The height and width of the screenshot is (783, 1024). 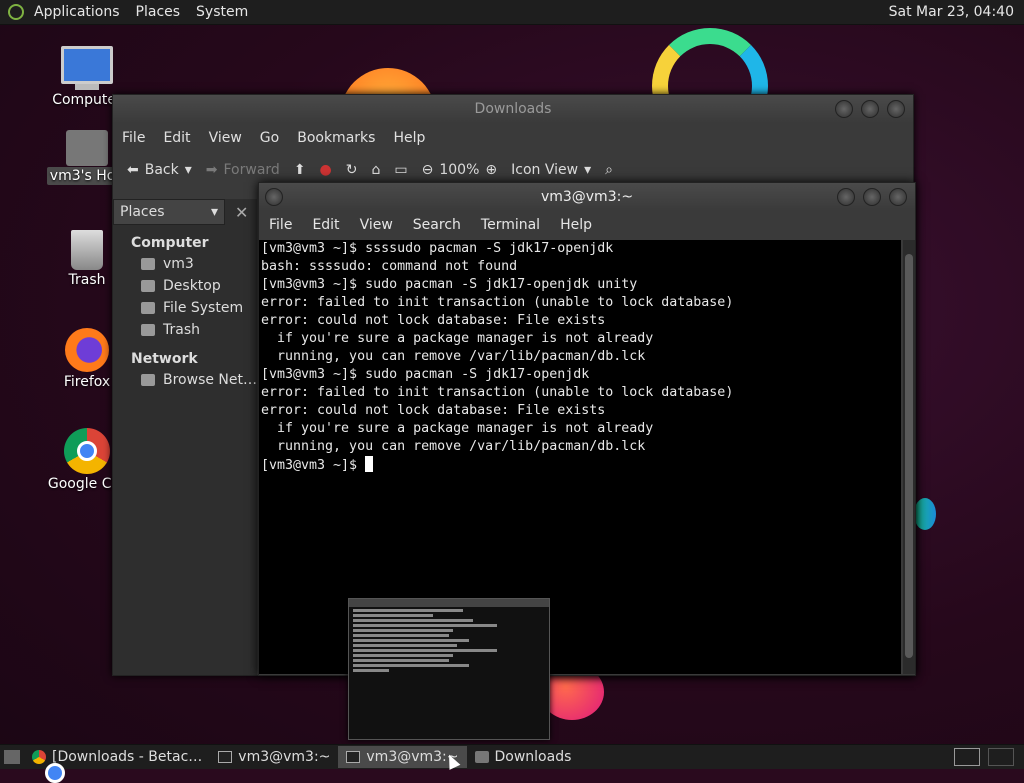 I want to click on back-button: ⬅ Back ▾, so click(x=159, y=170).